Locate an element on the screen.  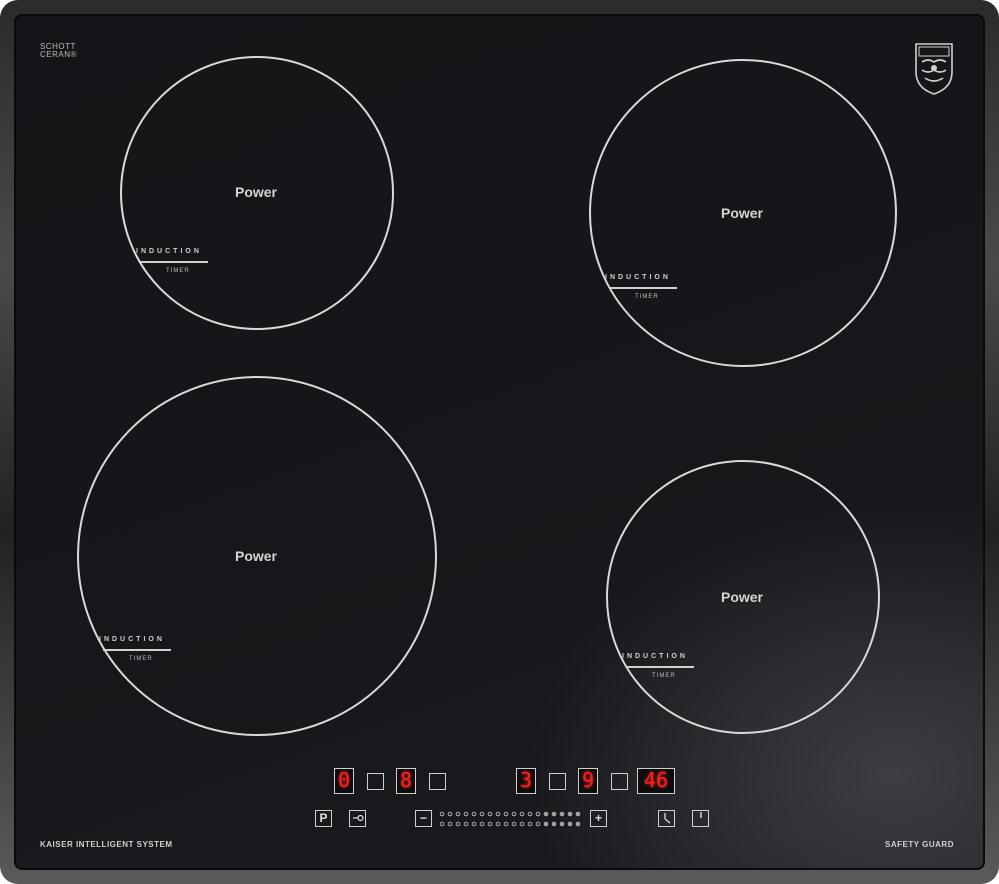
burner-front-right-divider is located at coordinates (660, 667).